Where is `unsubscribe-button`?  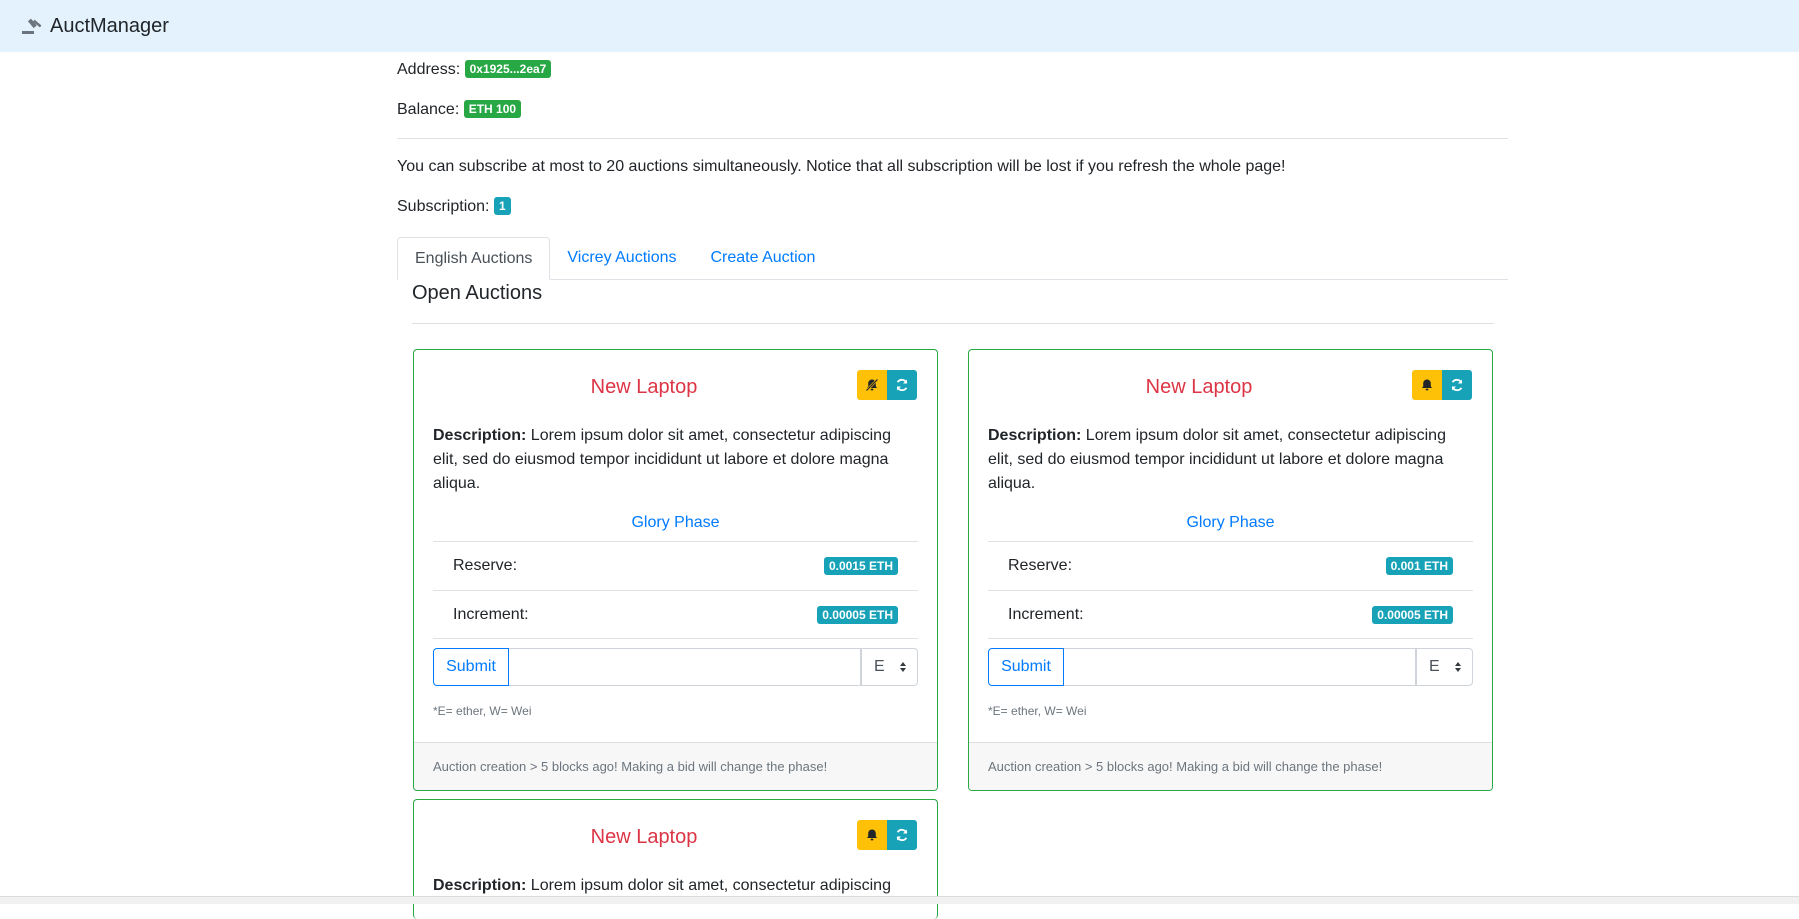
unsubscribe-button is located at coordinates (872, 385).